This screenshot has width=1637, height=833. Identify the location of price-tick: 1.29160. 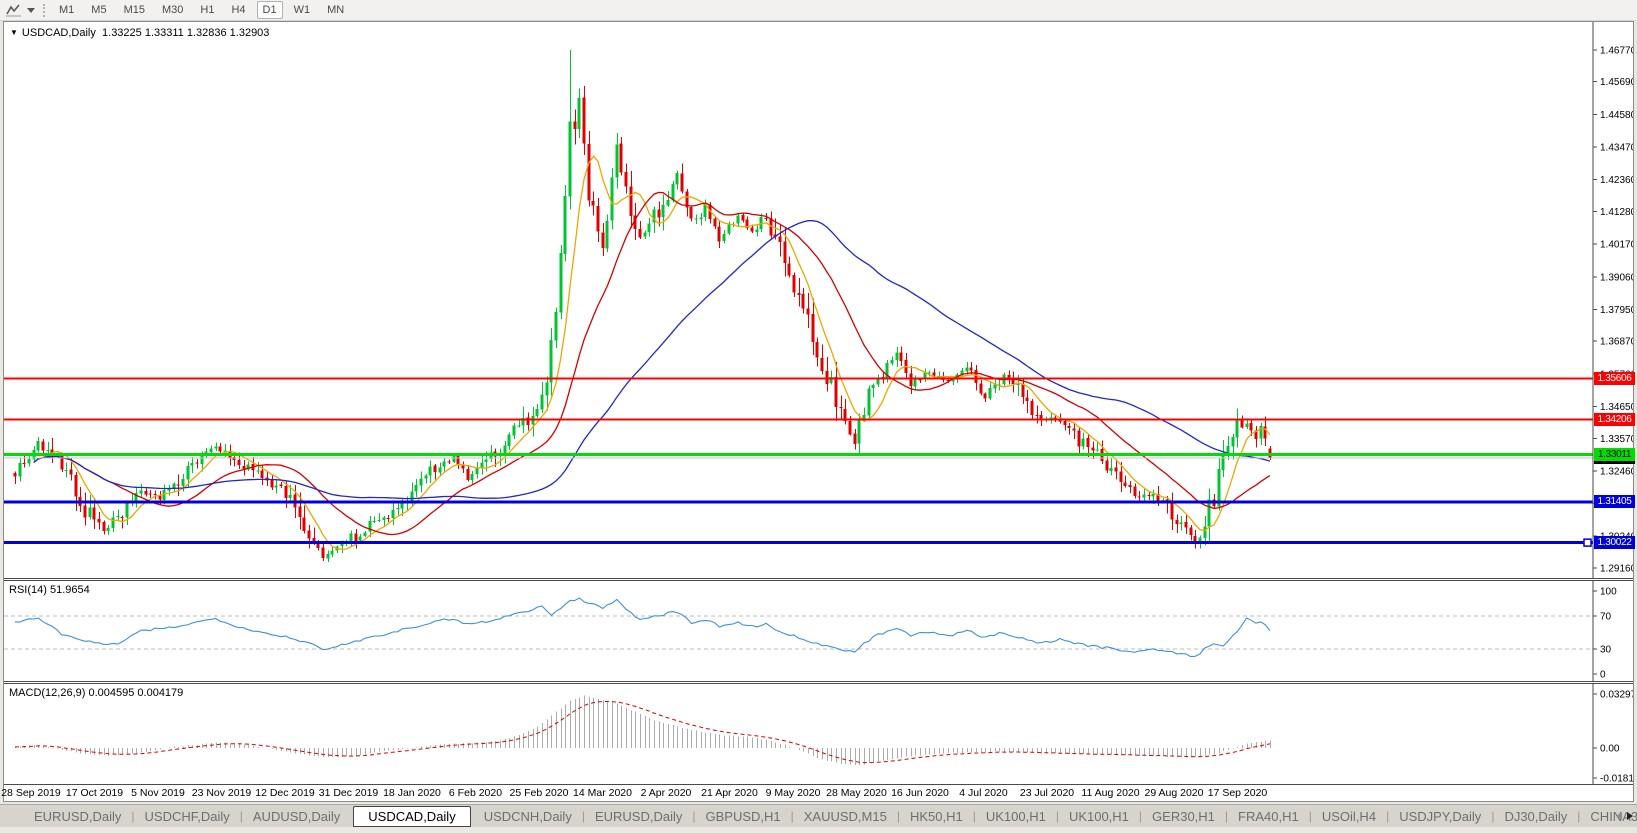
(1616, 568).